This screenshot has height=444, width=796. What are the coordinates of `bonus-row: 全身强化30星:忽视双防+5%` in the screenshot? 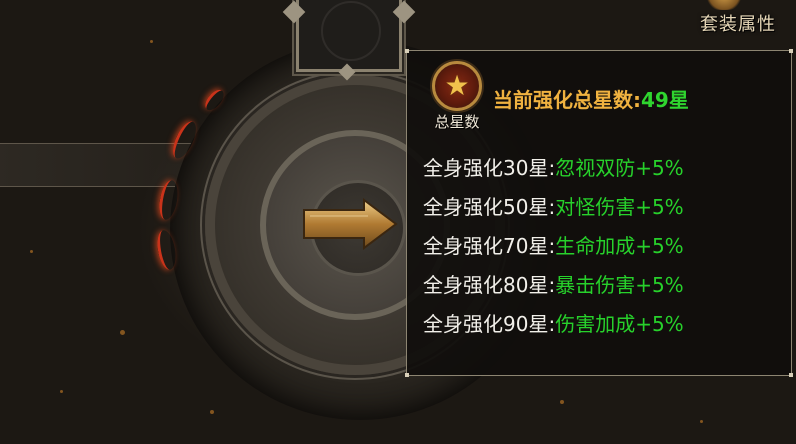 It's located at (553, 168).